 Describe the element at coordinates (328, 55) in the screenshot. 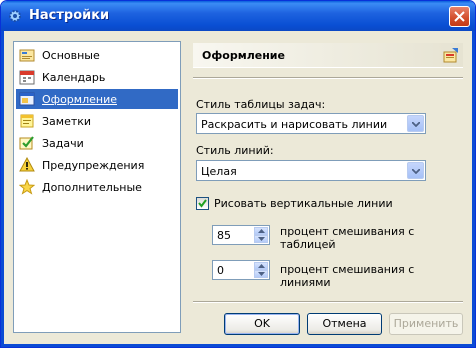

I see `section-header: Оформление` at that location.